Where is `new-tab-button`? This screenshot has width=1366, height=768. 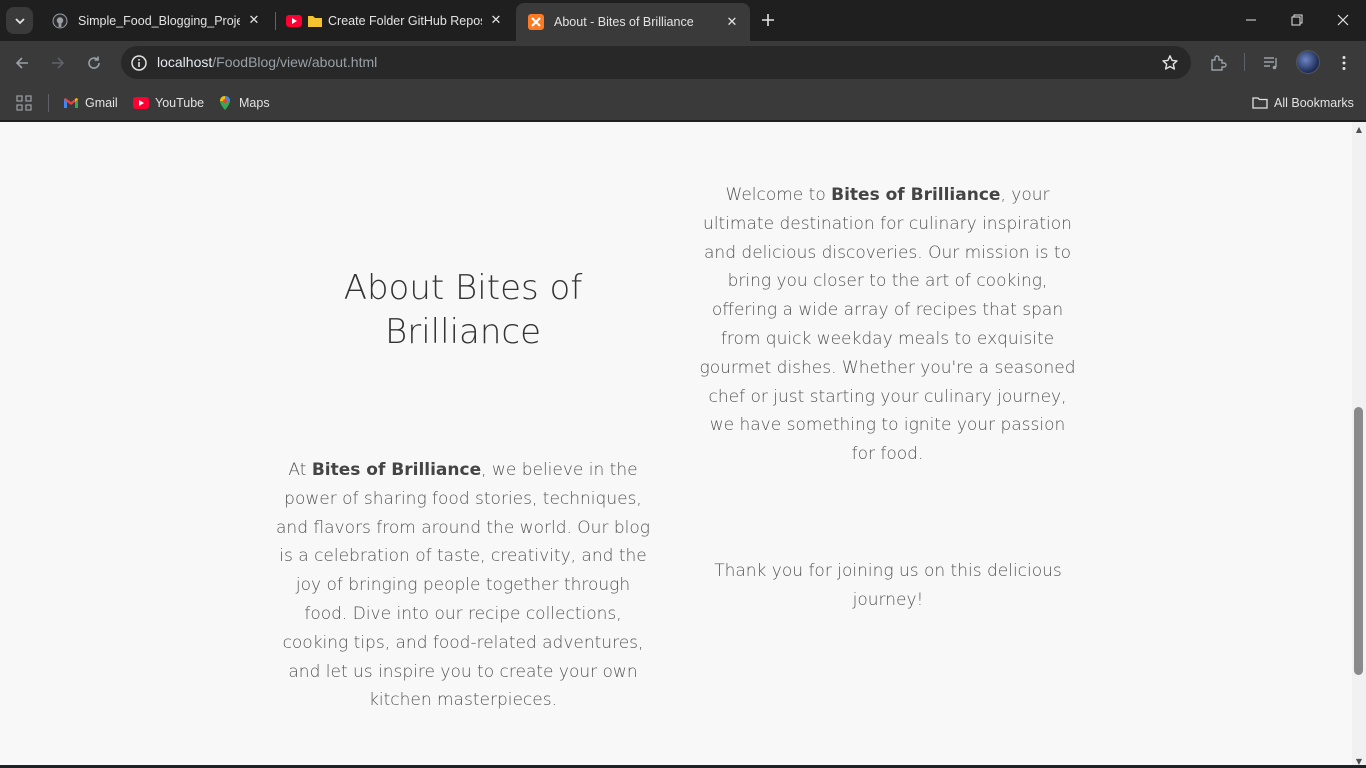
new-tab-button is located at coordinates (768, 20).